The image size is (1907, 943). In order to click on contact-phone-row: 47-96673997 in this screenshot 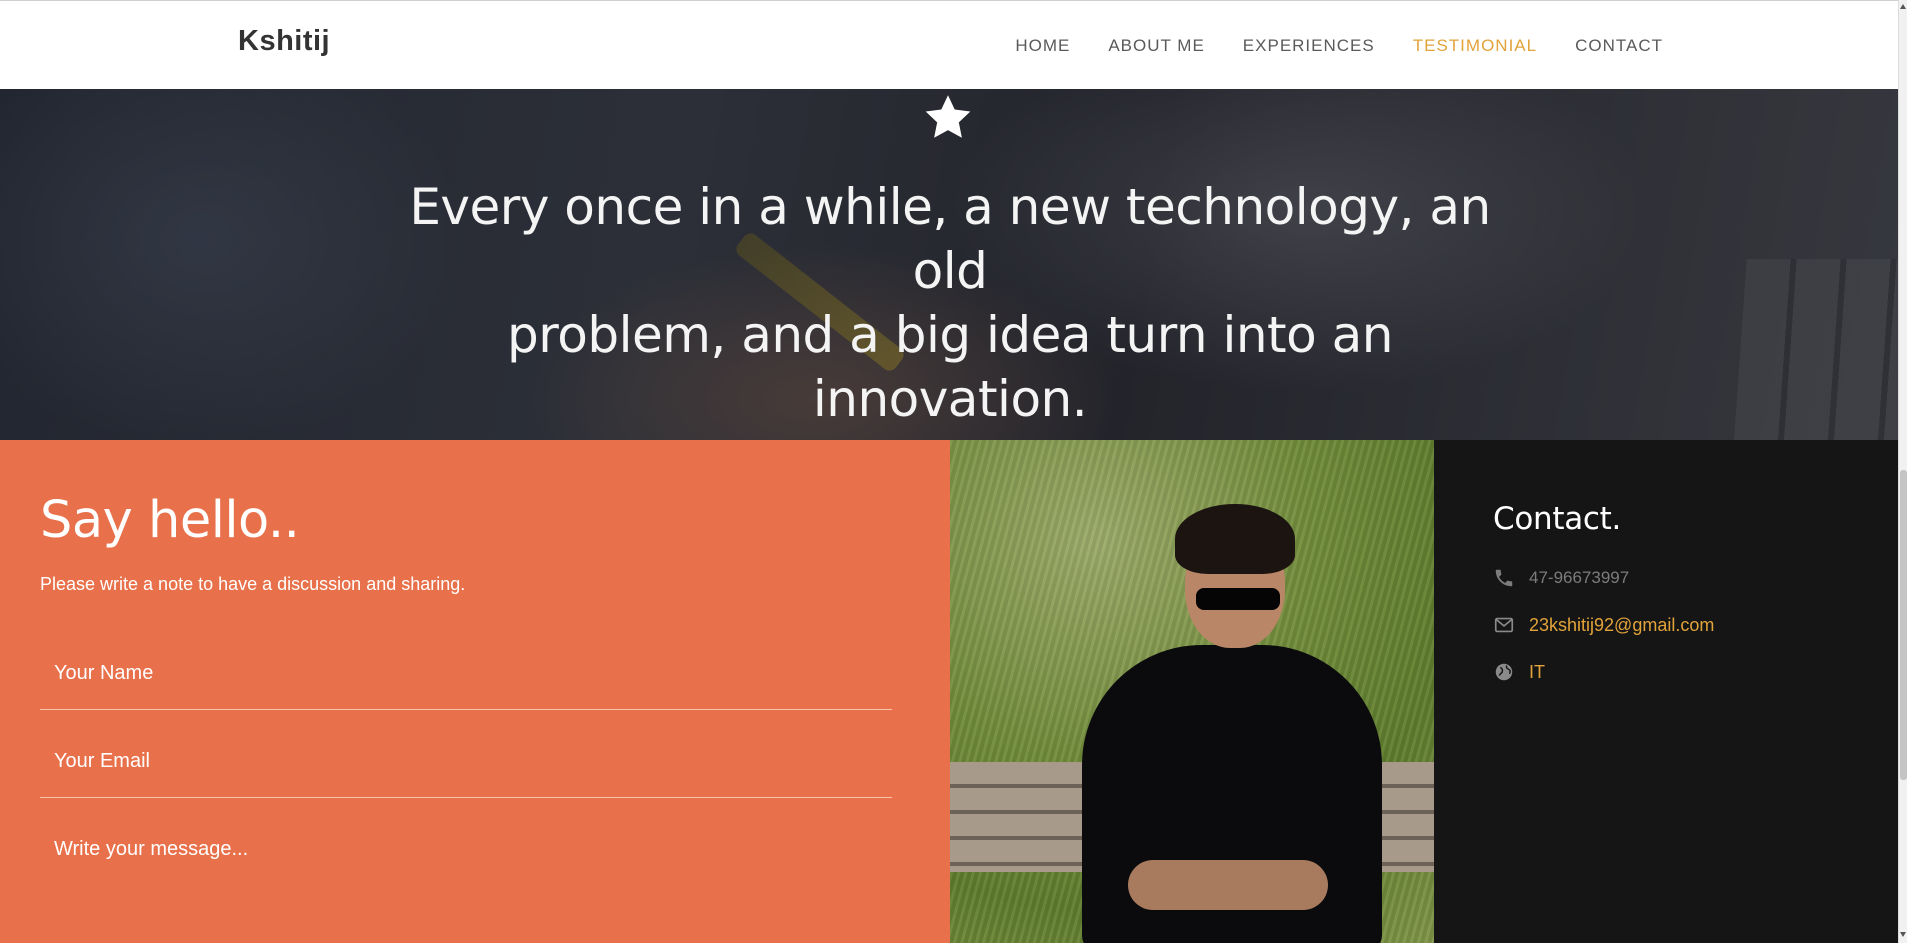, I will do `click(1561, 578)`.